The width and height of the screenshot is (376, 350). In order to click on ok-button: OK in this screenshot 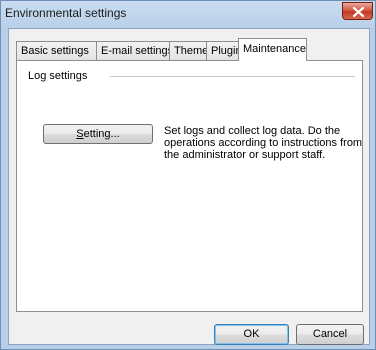, I will do `click(251, 334)`.